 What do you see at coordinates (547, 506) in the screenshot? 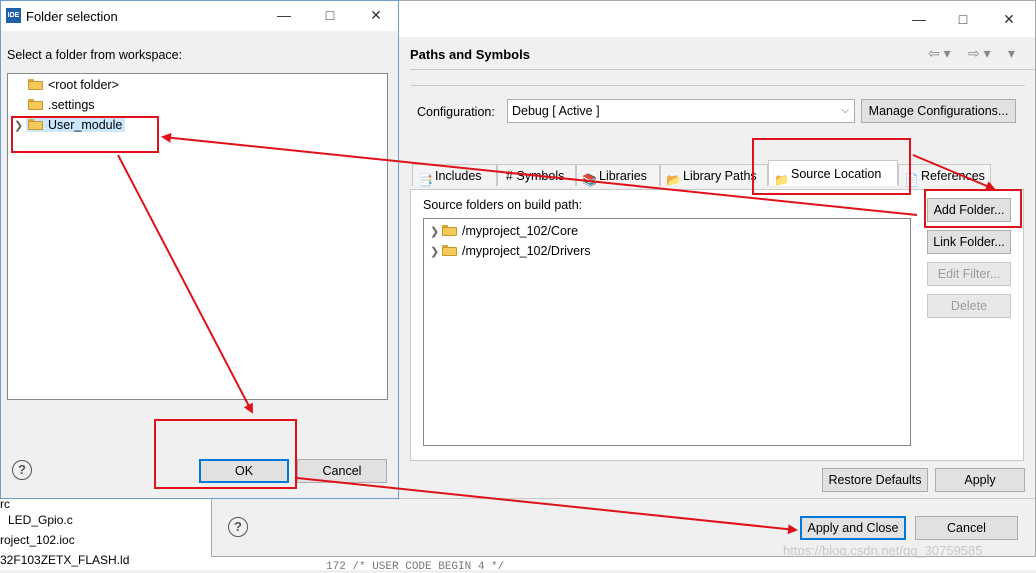
I see `arrow-ok-to-apply-close` at bounding box center [547, 506].